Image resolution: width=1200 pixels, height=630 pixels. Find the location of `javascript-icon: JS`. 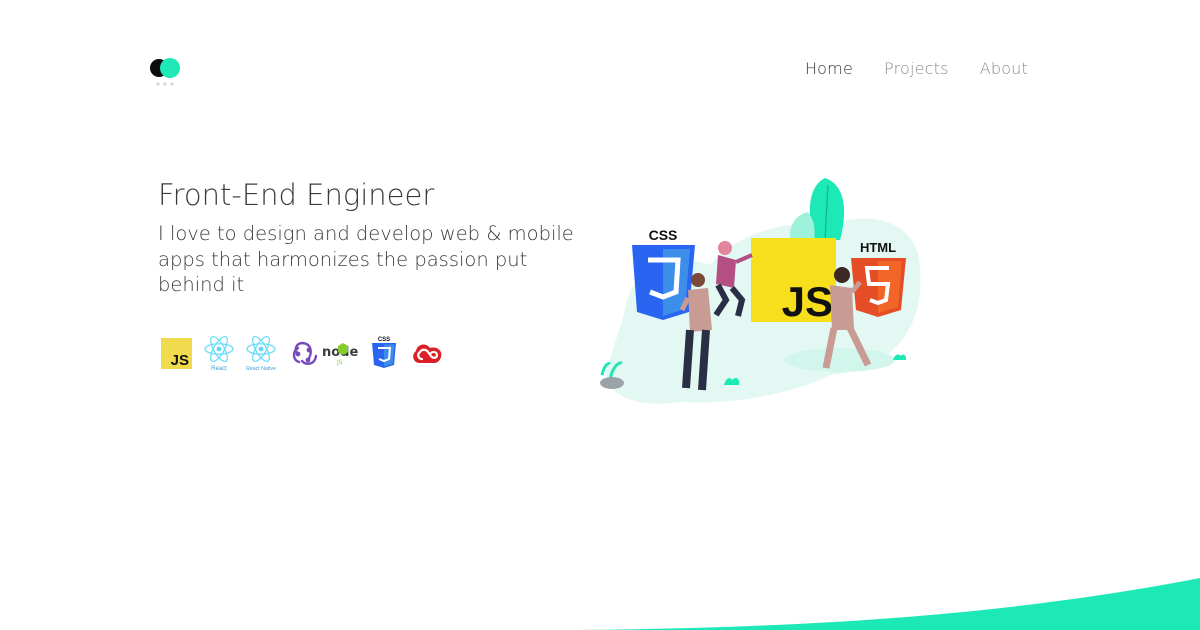

javascript-icon: JS is located at coordinates (176, 353).